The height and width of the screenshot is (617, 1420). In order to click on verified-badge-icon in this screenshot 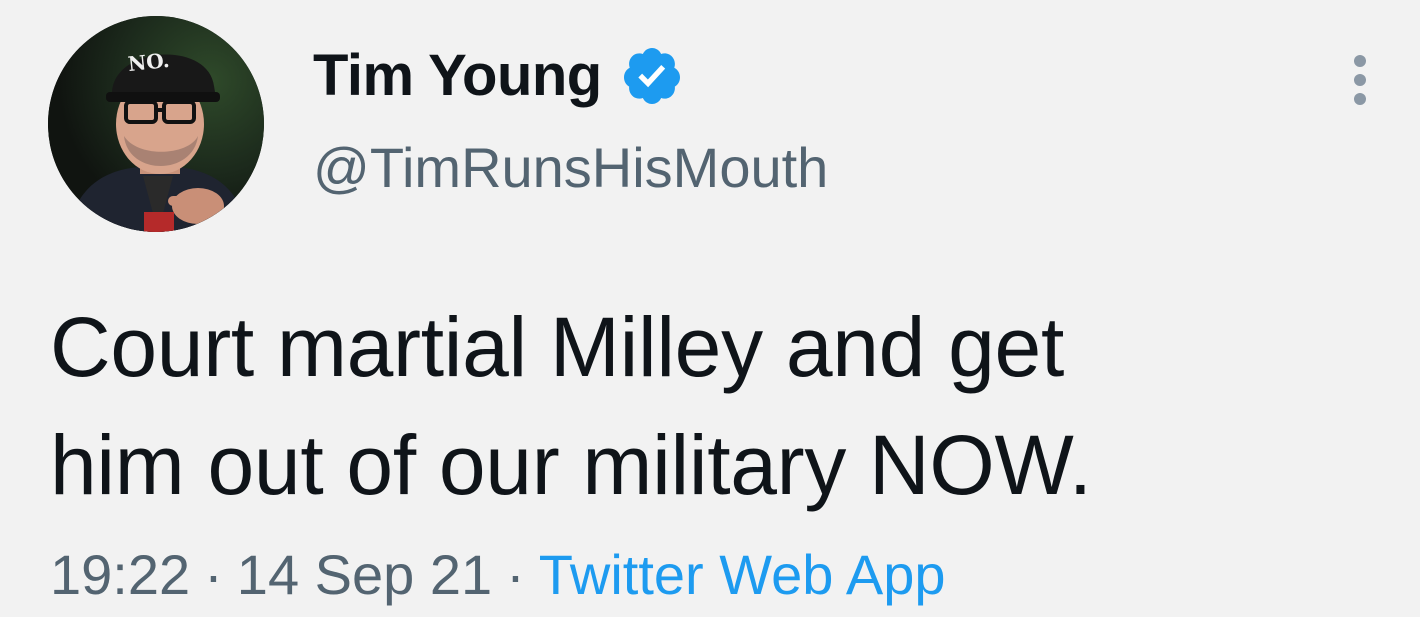, I will do `click(651, 76)`.